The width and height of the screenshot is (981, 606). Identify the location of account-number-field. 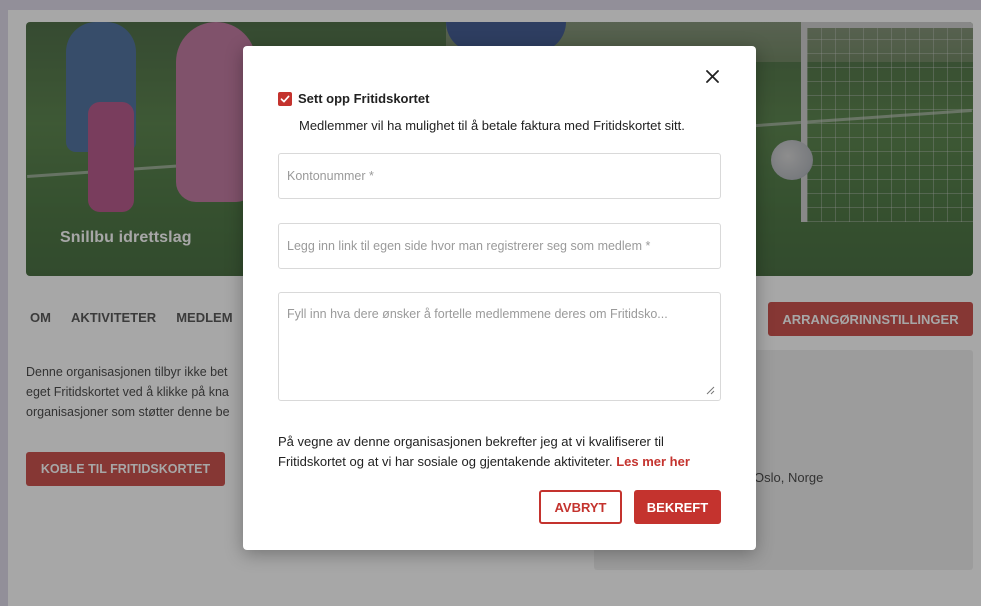
(499, 176).